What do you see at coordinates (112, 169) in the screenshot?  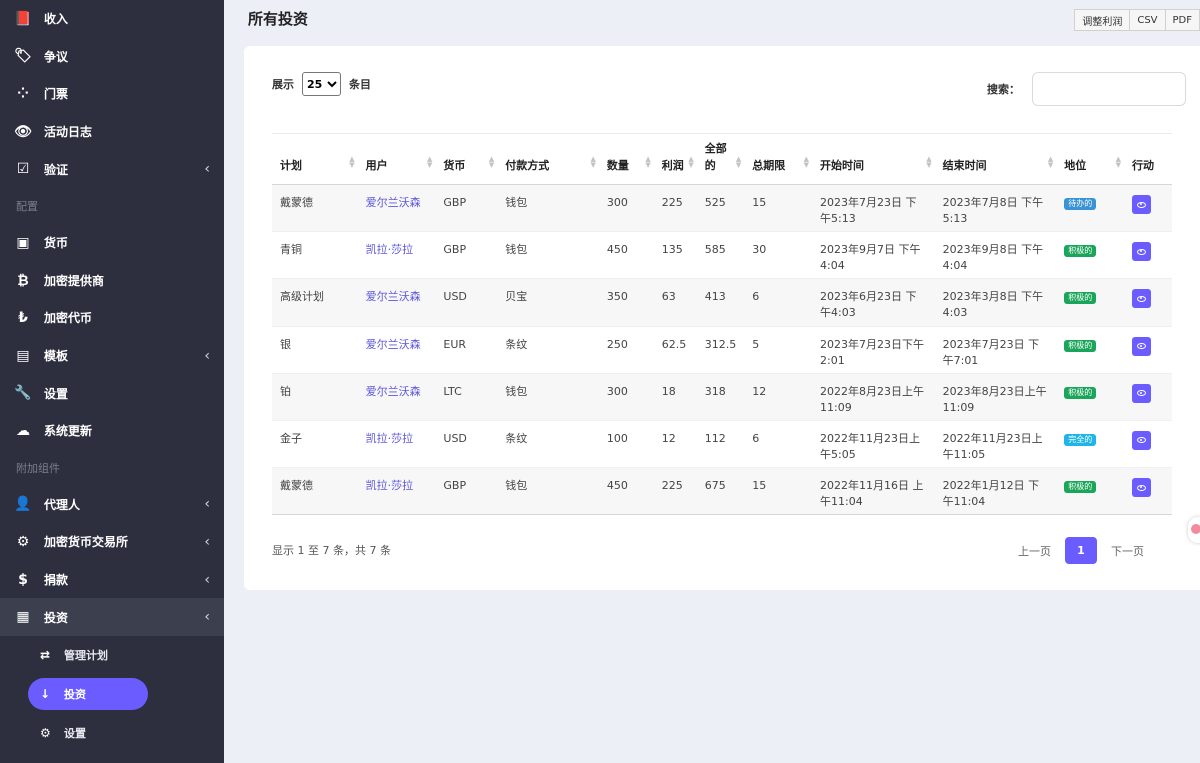 I see `sidebar-item-items_top-4: ☑ 验证 ‹` at bounding box center [112, 169].